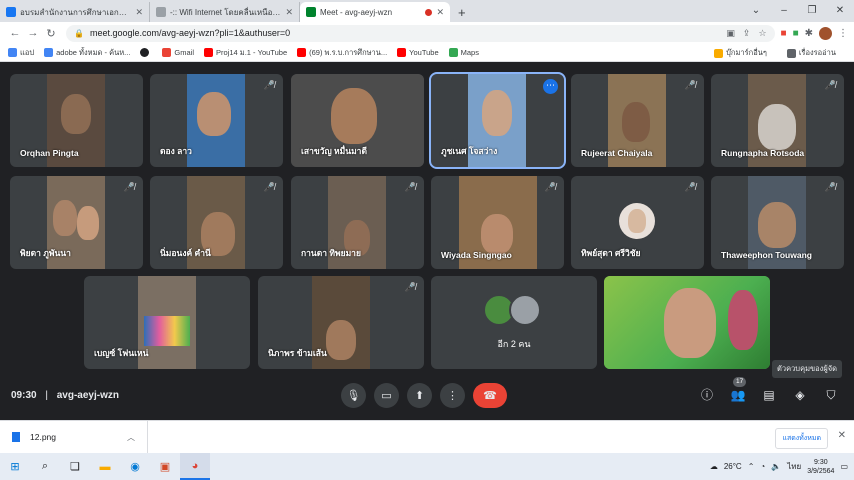 Image resolution: width=854 pixels, height=480 pixels. What do you see at coordinates (452, 395) in the screenshot?
I see `more-options-button: ⋮` at bounding box center [452, 395].